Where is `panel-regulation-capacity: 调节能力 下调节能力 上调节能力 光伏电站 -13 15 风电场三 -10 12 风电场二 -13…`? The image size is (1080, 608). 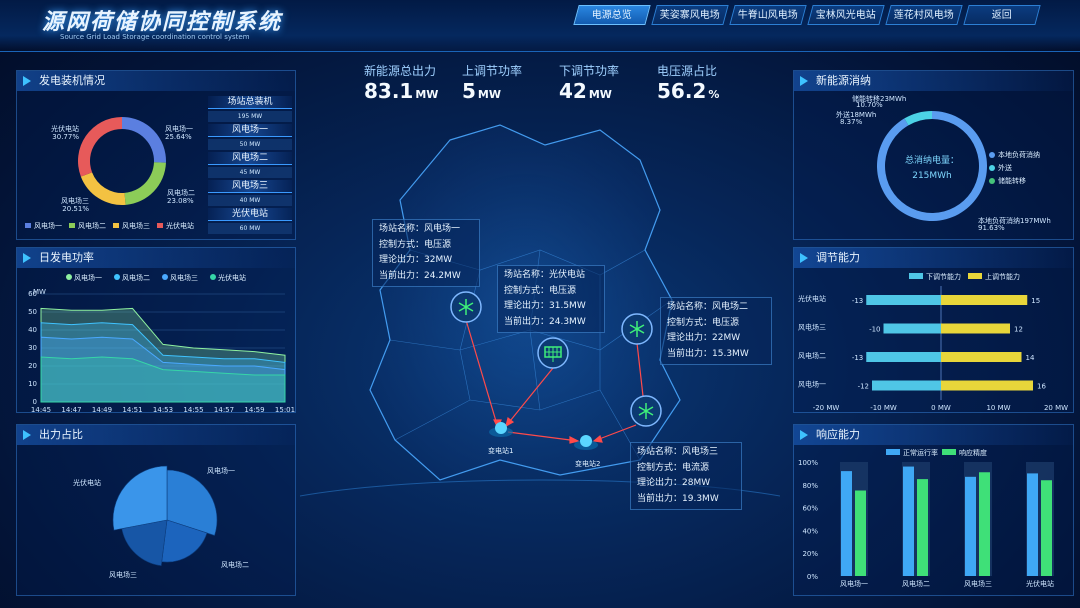
panel-regulation-capacity: 调节能力 下调节能力 上调节能力 光伏电站 -13 15 风电场三 -10 12 风电场二 -13… is located at coordinates (933, 330).